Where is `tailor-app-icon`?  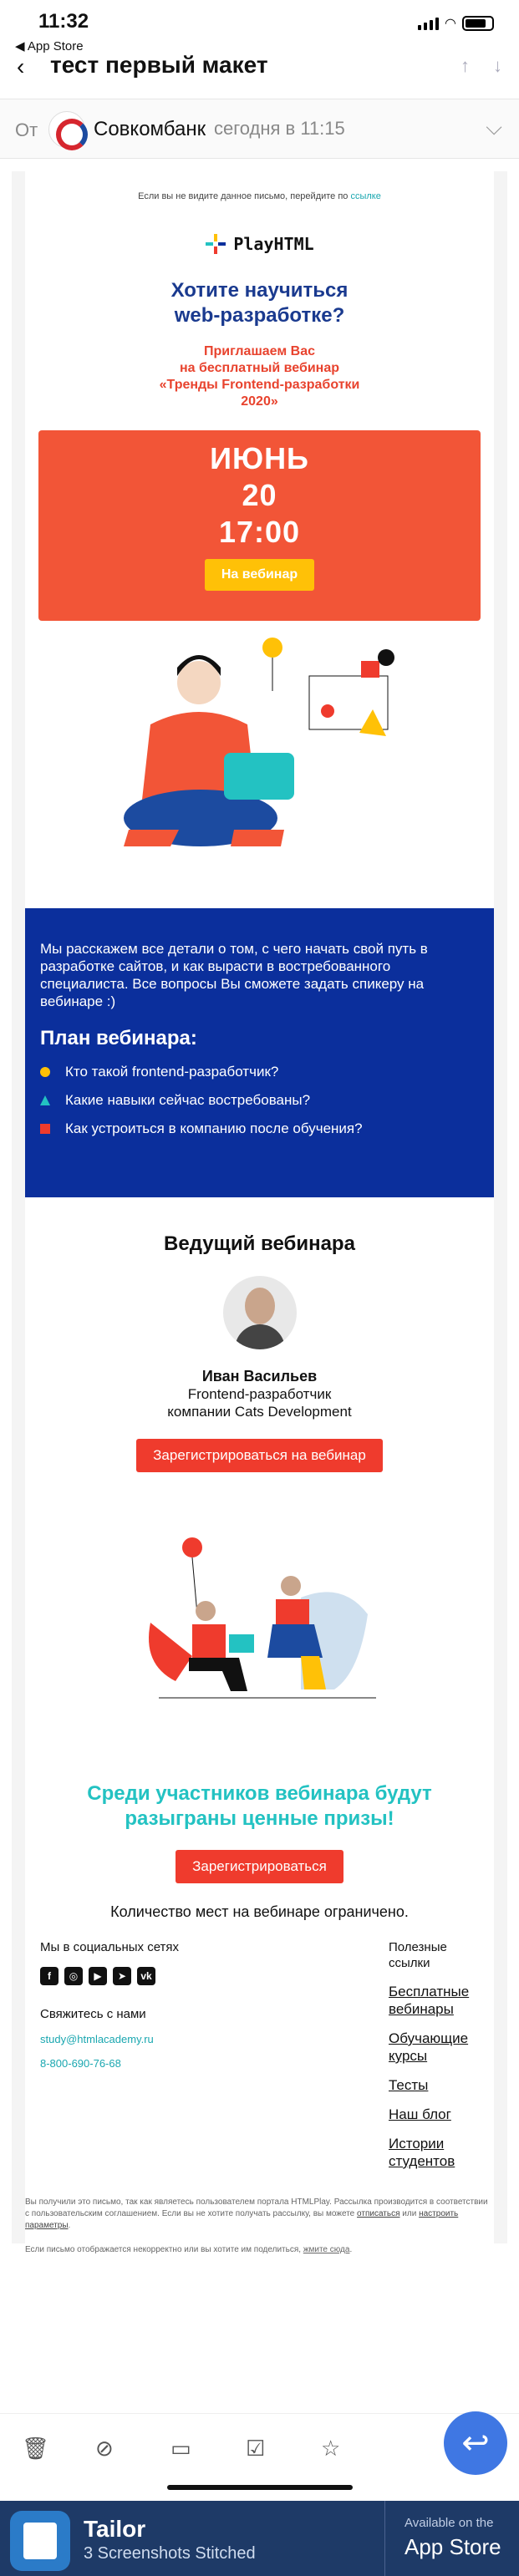 tailor-app-icon is located at coordinates (40, 2541).